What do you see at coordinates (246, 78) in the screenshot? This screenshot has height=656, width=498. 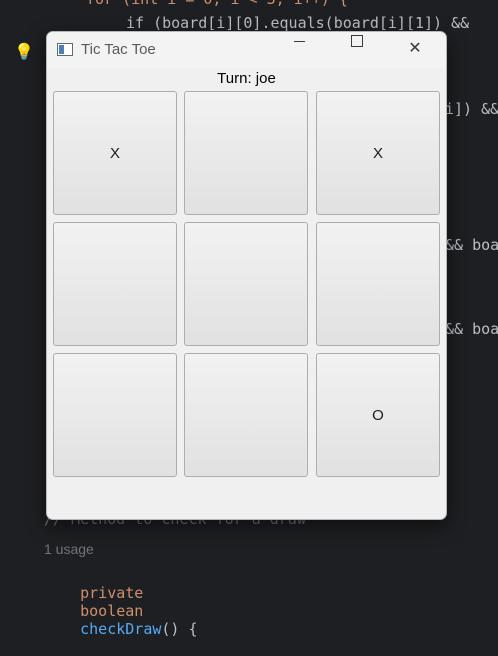 I see `turn-label: Turn: joe` at bounding box center [246, 78].